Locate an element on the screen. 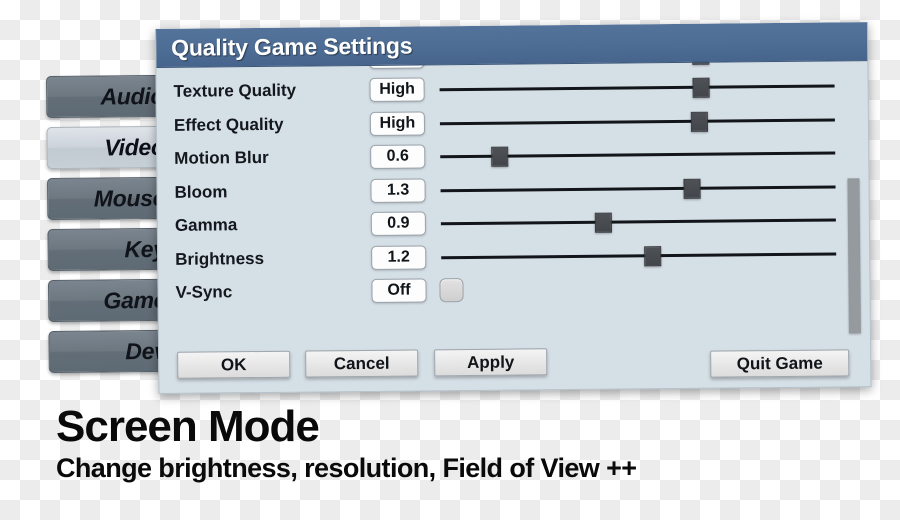  v-sync-checkbox is located at coordinates (451, 290).